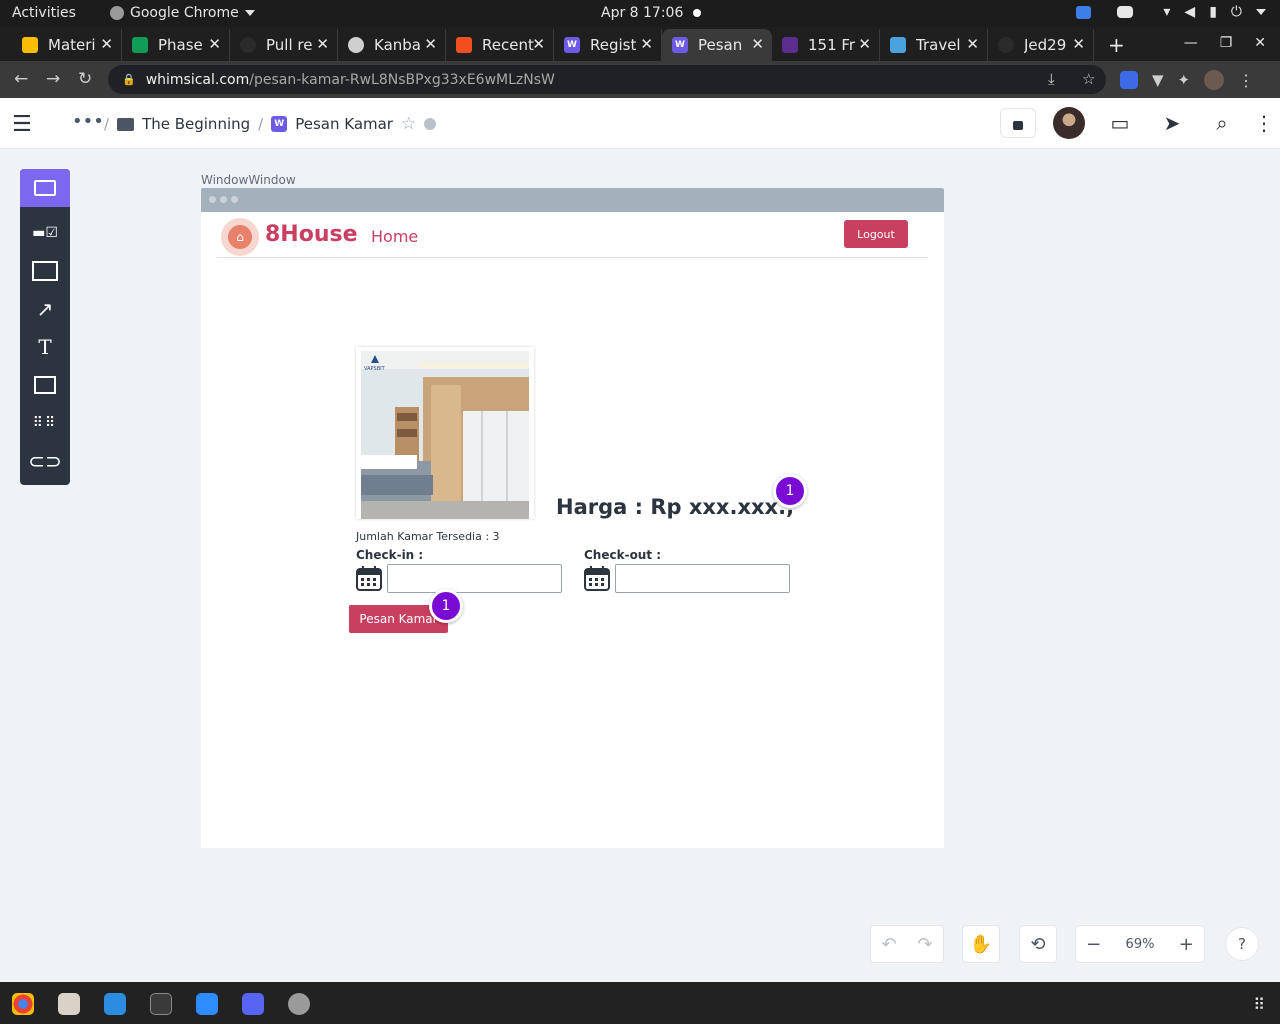 The width and height of the screenshot is (1280, 1024). What do you see at coordinates (1084, 12) in the screenshot?
I see `video-icon` at bounding box center [1084, 12].